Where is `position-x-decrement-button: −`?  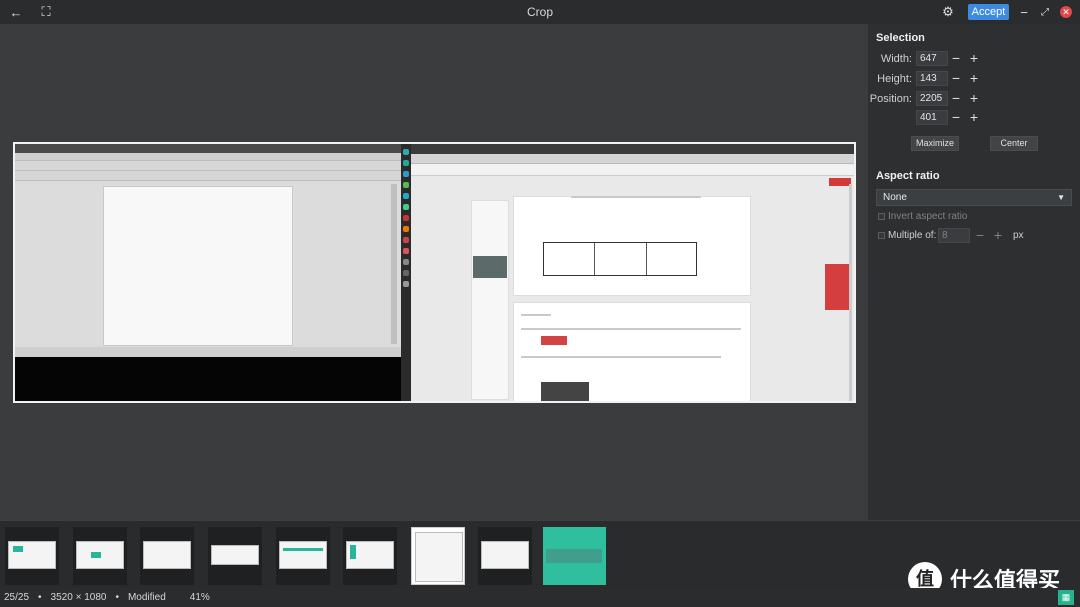 position-x-decrement-button: − is located at coordinates (956, 98).